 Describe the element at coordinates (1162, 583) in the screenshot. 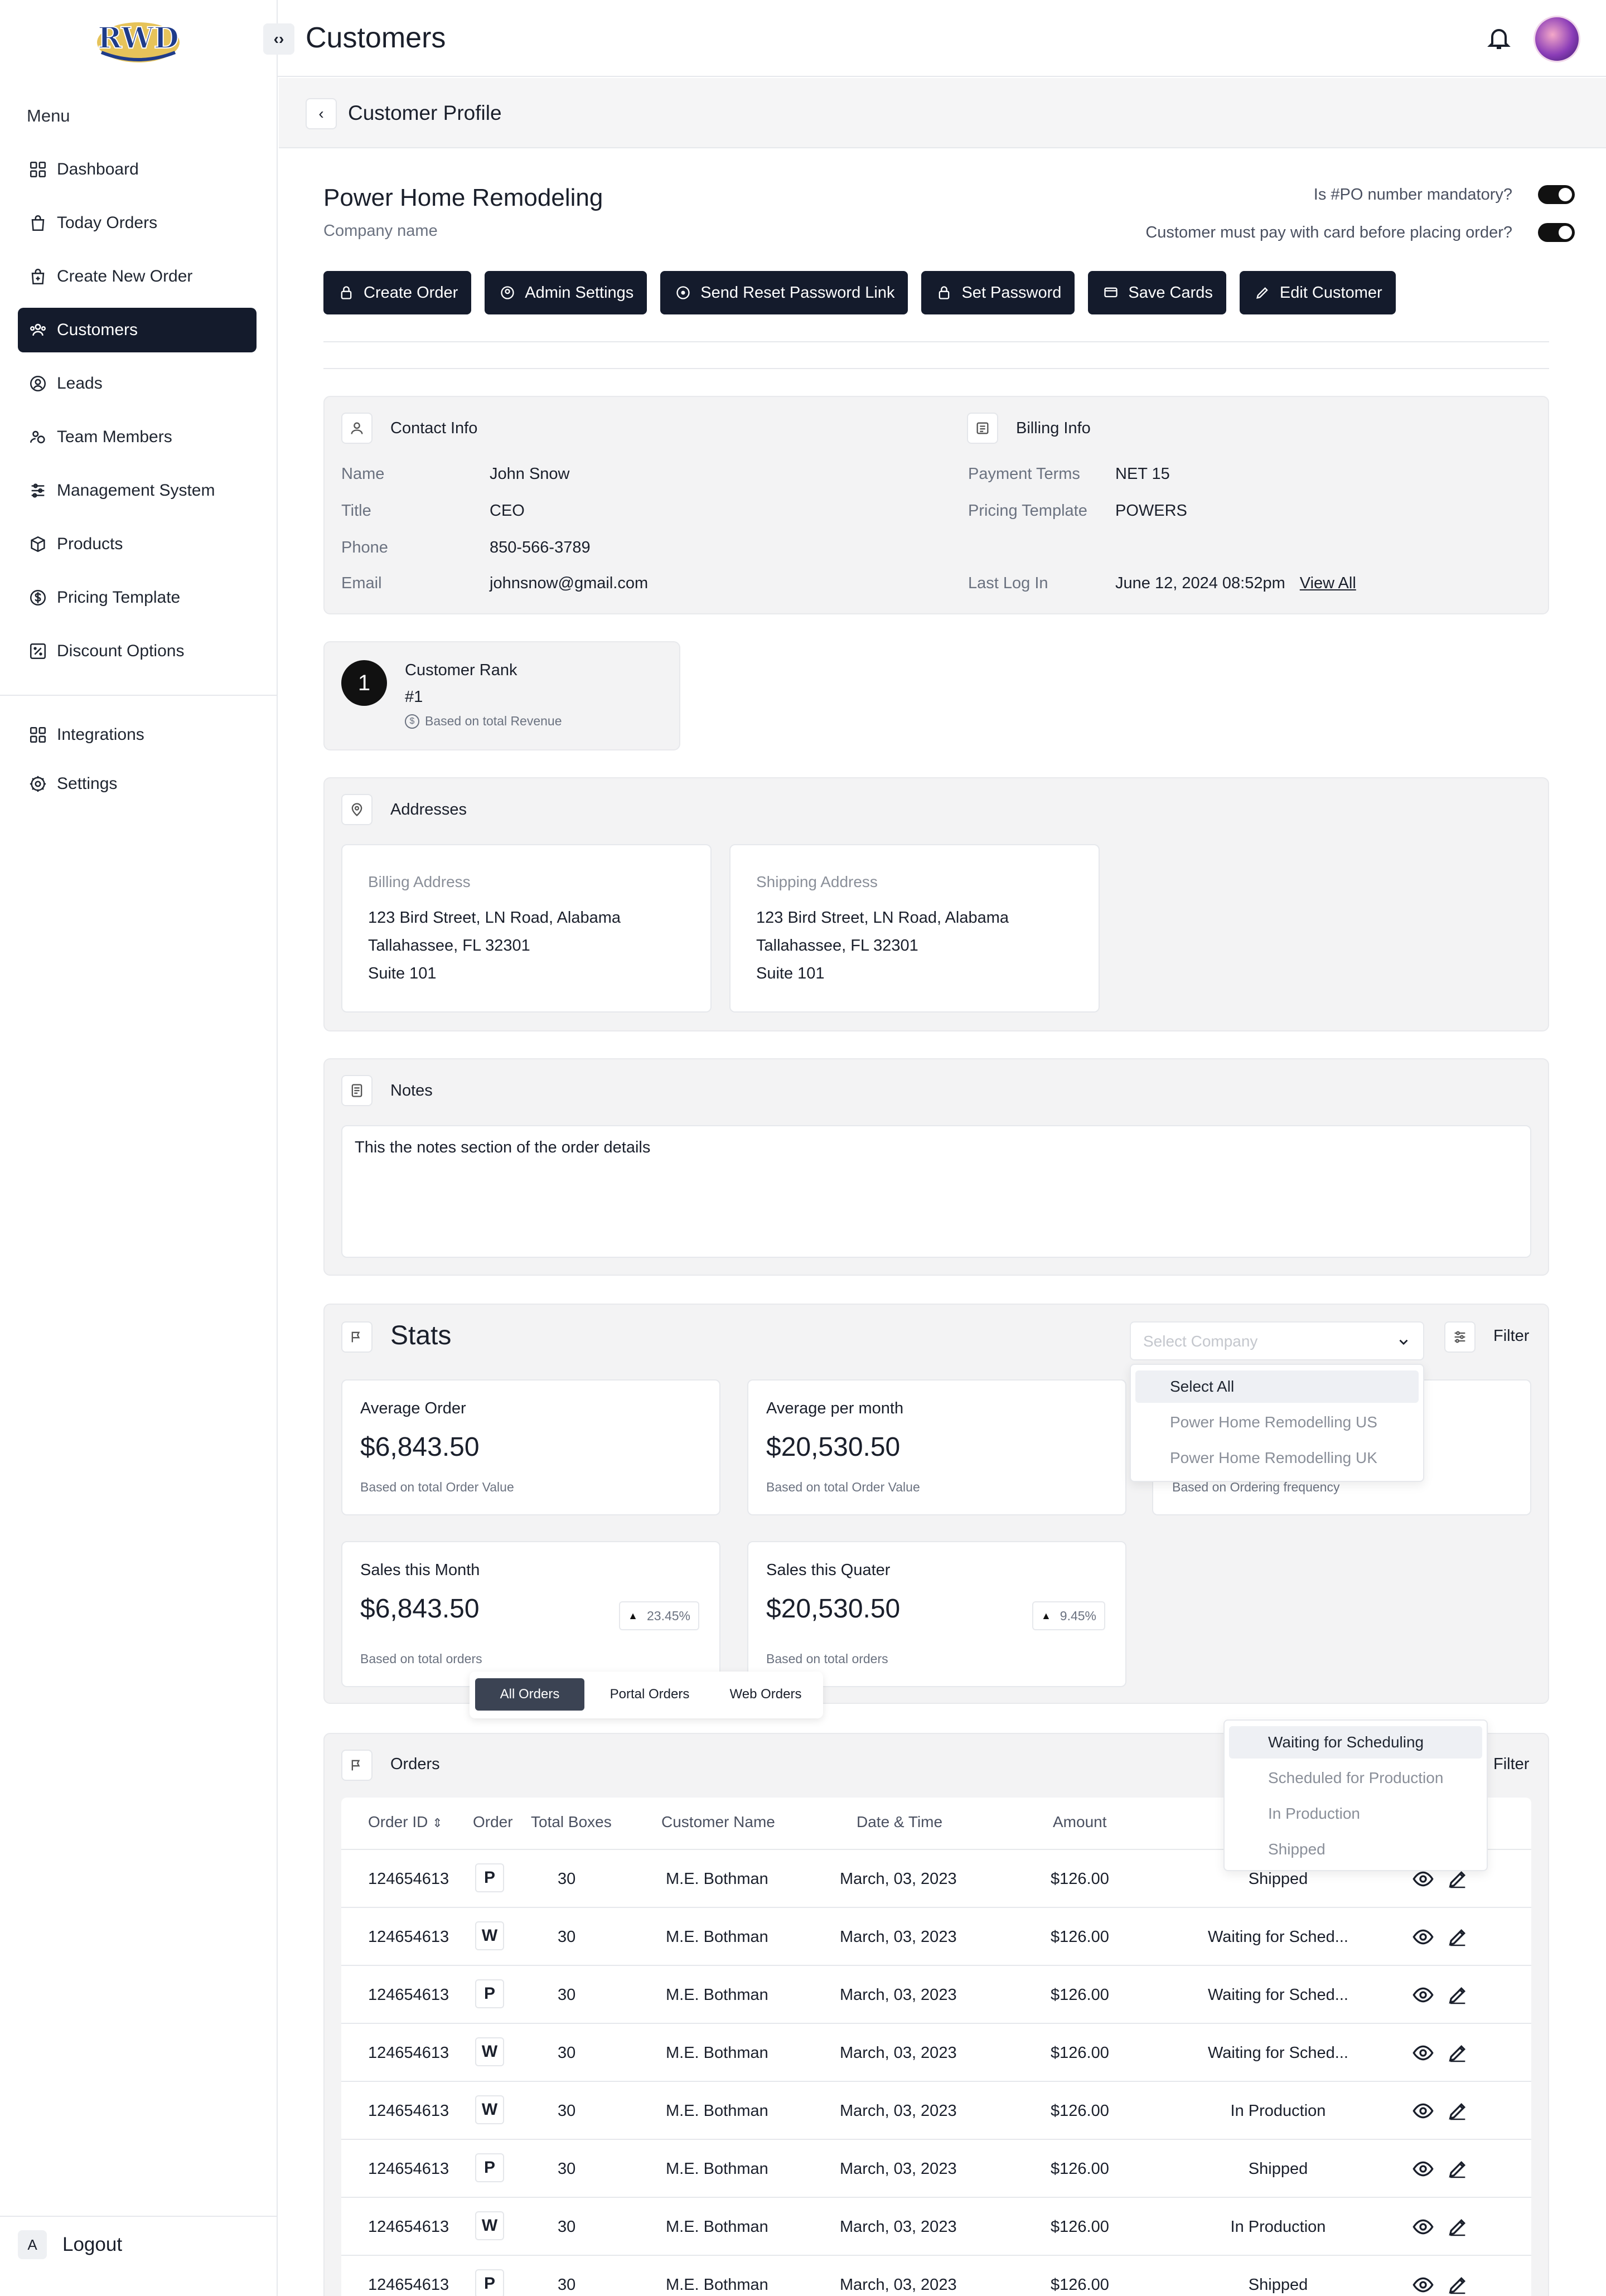

I see `last-login-row: Last Log In June 12, 2024 08:52pm View All` at that location.